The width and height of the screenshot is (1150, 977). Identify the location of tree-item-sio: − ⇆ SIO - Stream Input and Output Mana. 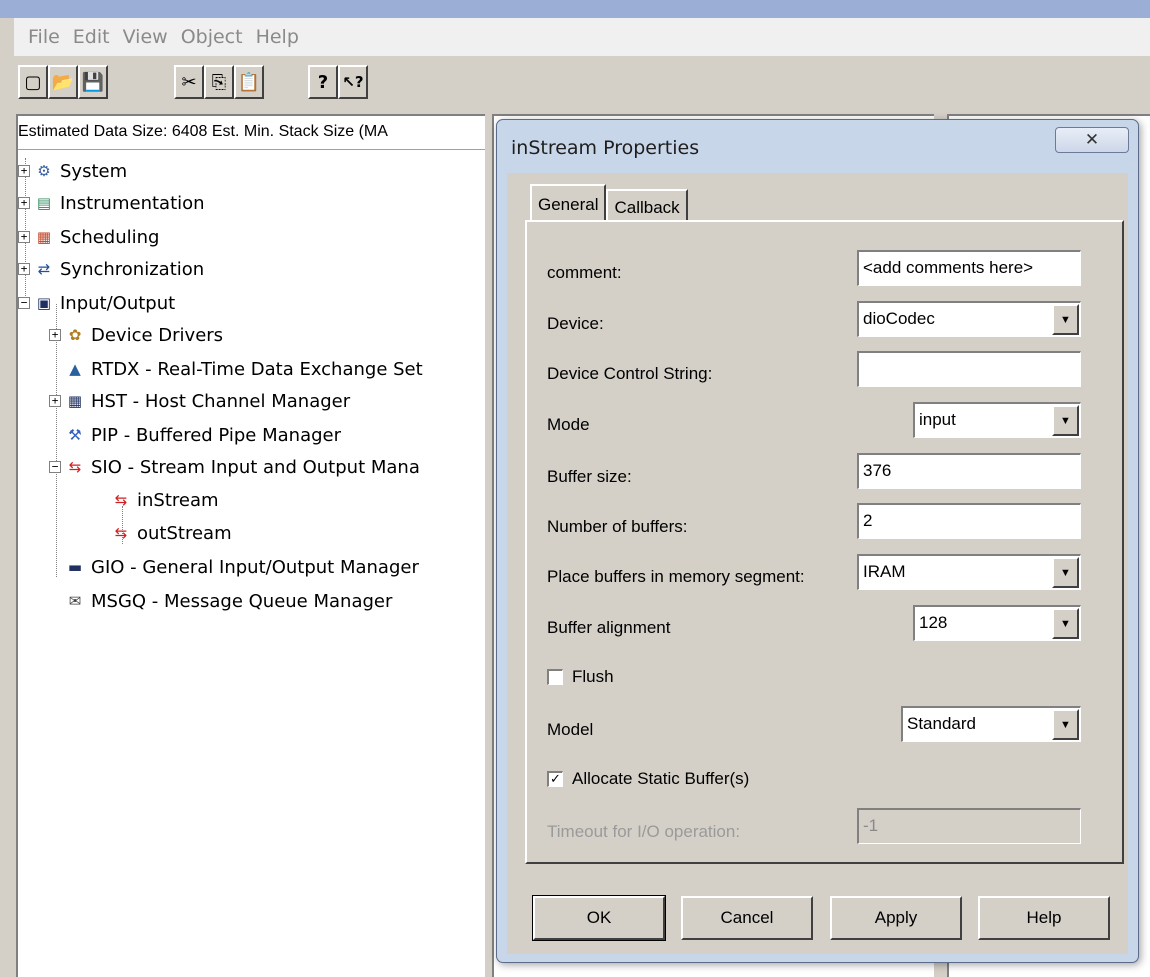
(234, 467).